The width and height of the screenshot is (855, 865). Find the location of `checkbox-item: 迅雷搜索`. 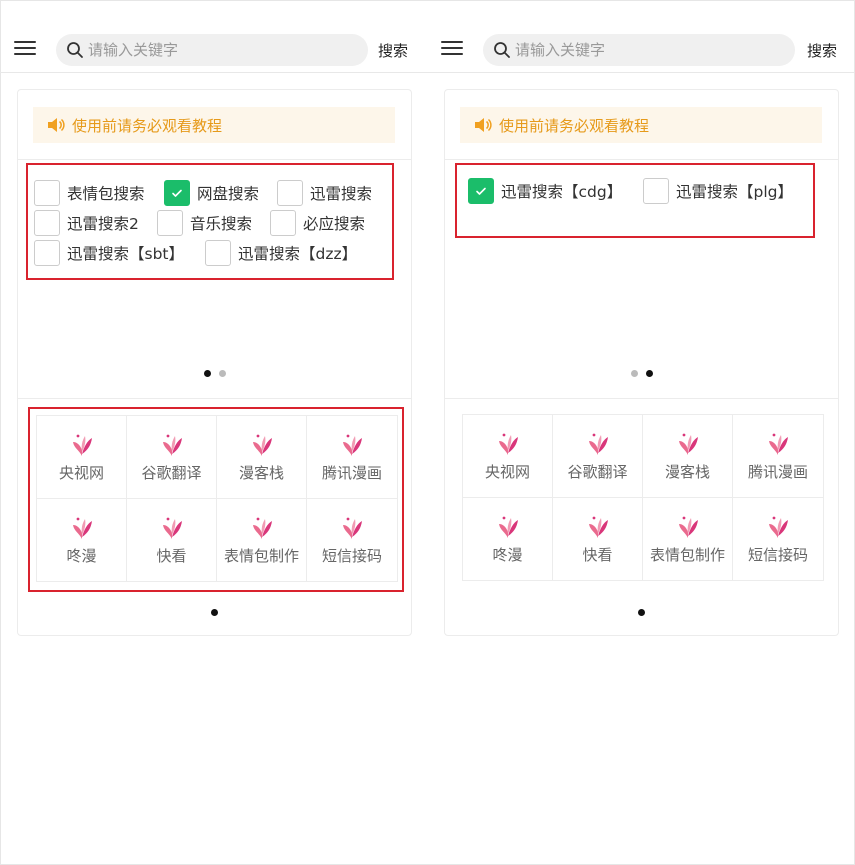

checkbox-item: 迅雷搜索 is located at coordinates (324, 193).